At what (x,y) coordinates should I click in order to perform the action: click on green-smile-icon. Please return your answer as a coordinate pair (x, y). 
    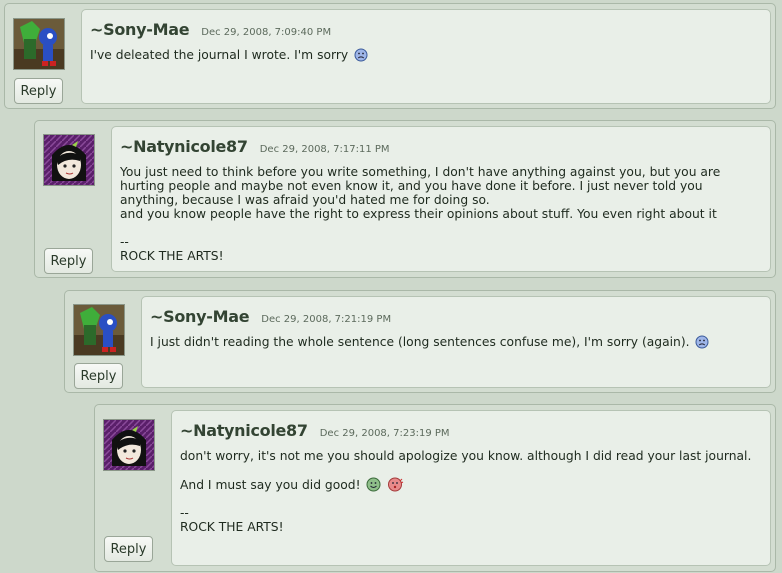
    Looking at the image, I should click on (373, 484).